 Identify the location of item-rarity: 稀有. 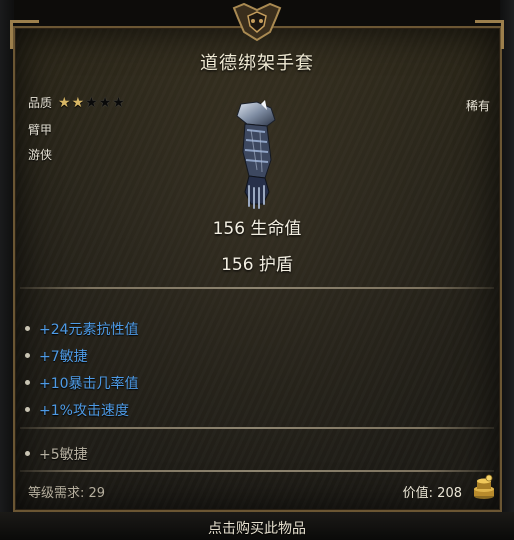
(477, 106).